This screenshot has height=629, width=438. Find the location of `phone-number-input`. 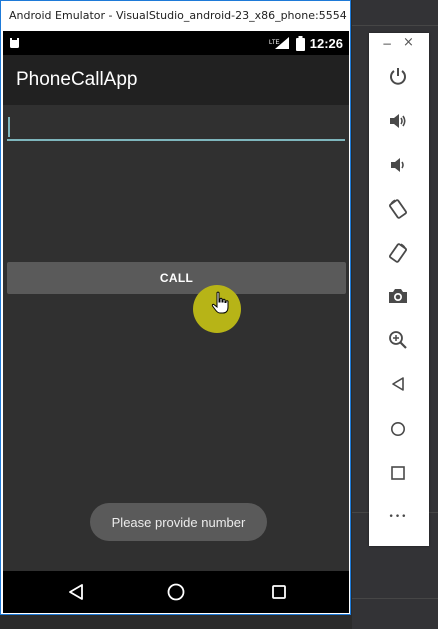

phone-number-input is located at coordinates (176, 126).